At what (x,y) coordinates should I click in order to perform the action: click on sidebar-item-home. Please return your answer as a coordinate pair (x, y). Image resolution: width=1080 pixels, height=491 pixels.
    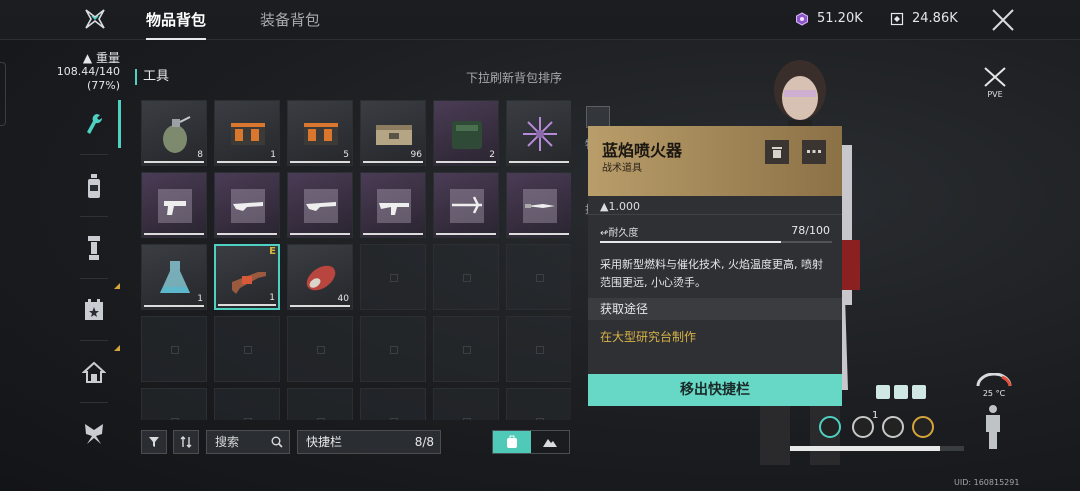
    Looking at the image, I should click on (94, 372).